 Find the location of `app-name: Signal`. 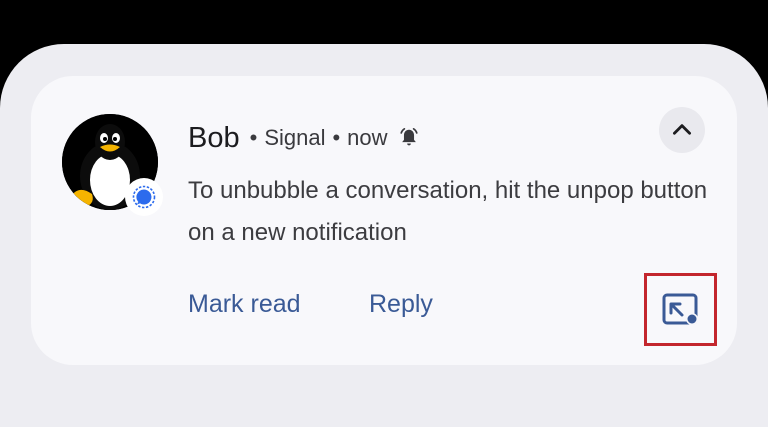

app-name: Signal is located at coordinates (295, 137).